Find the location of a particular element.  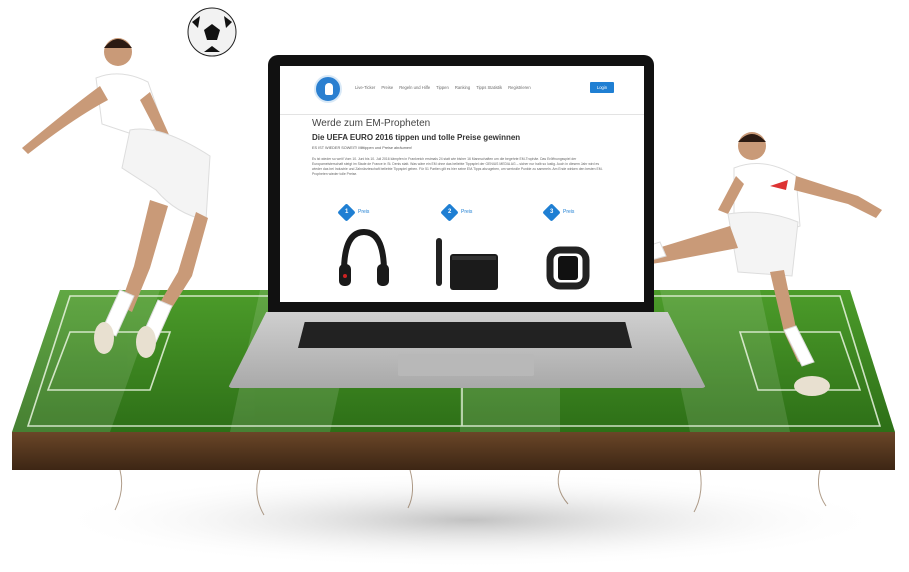

nav-item-tippen: Tippen is located at coordinates (442, 87).